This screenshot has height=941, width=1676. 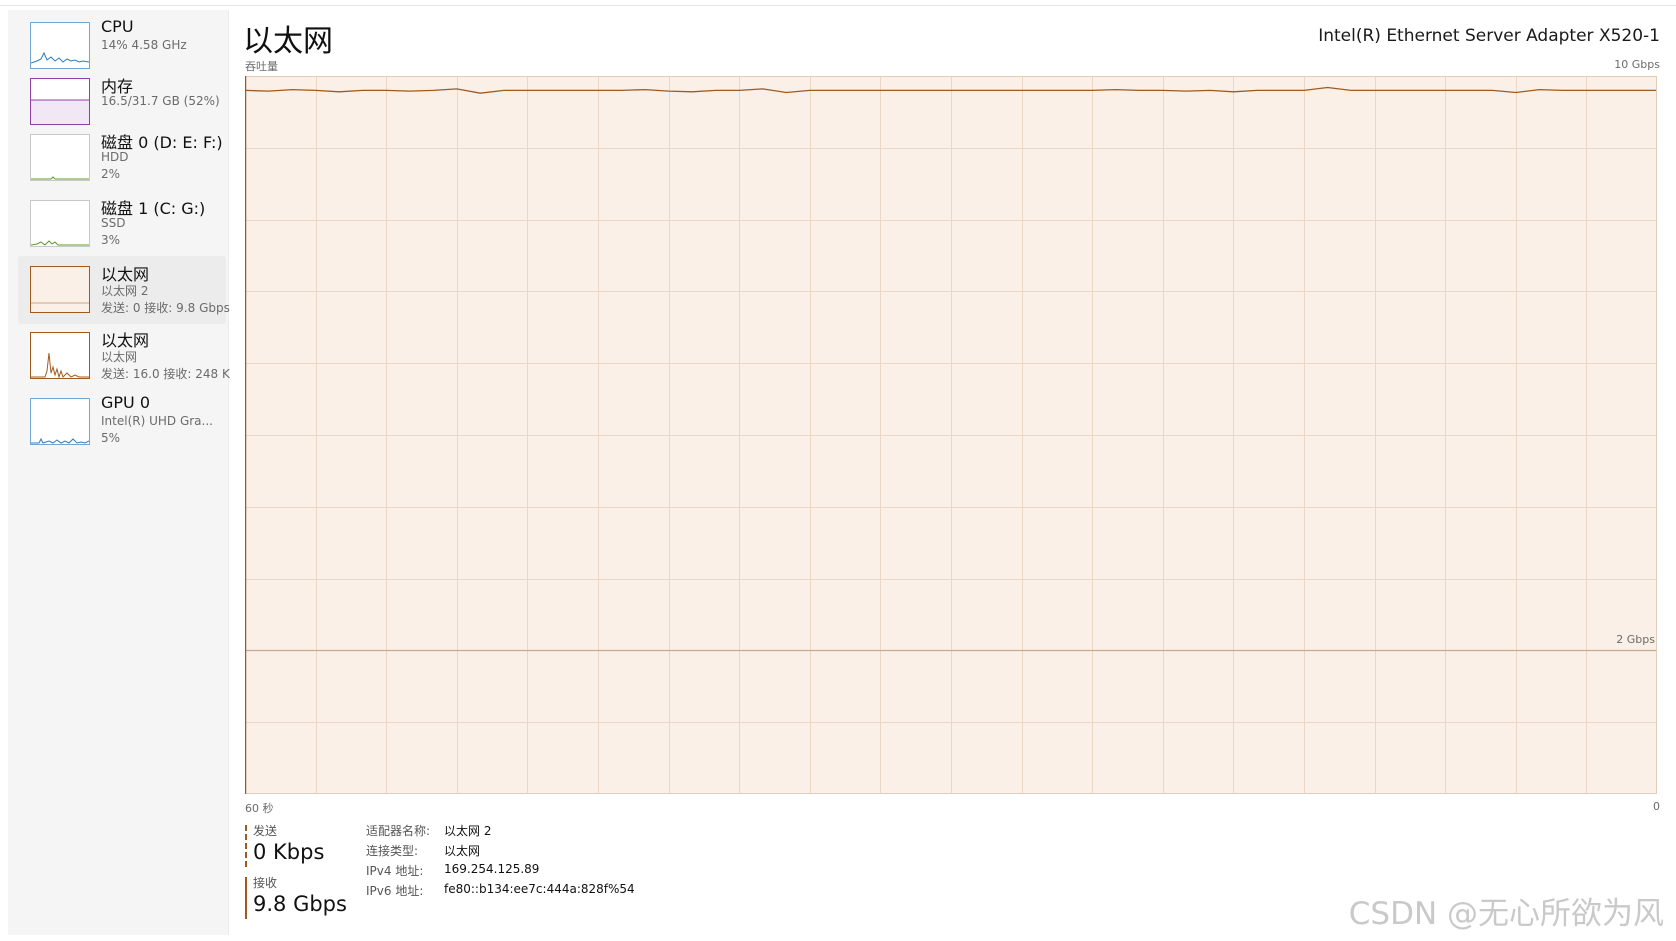 What do you see at coordinates (144, 45) in the screenshot?
I see `sidebar-item-detail: 14% 4.58 GHz` at bounding box center [144, 45].